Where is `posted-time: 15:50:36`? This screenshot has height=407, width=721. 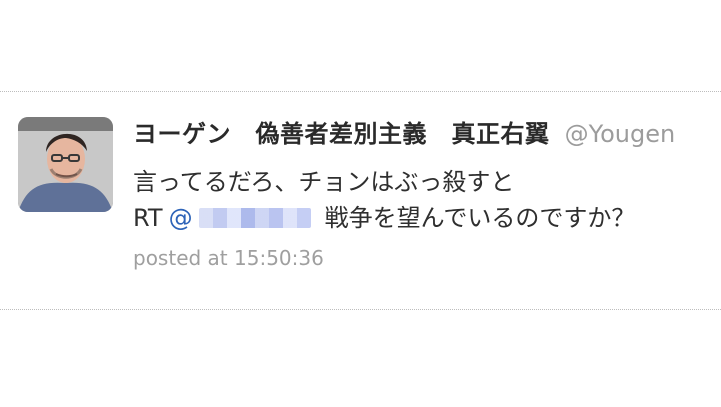
posted-time: 15:50:36 is located at coordinates (279, 258).